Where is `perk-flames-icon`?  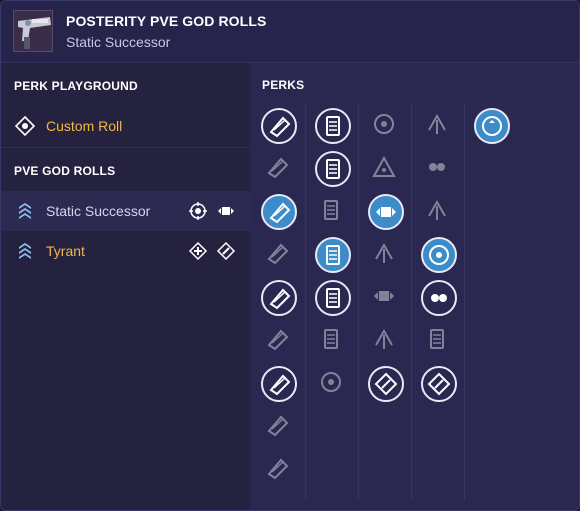 perk-flames-icon is located at coordinates (386, 298).